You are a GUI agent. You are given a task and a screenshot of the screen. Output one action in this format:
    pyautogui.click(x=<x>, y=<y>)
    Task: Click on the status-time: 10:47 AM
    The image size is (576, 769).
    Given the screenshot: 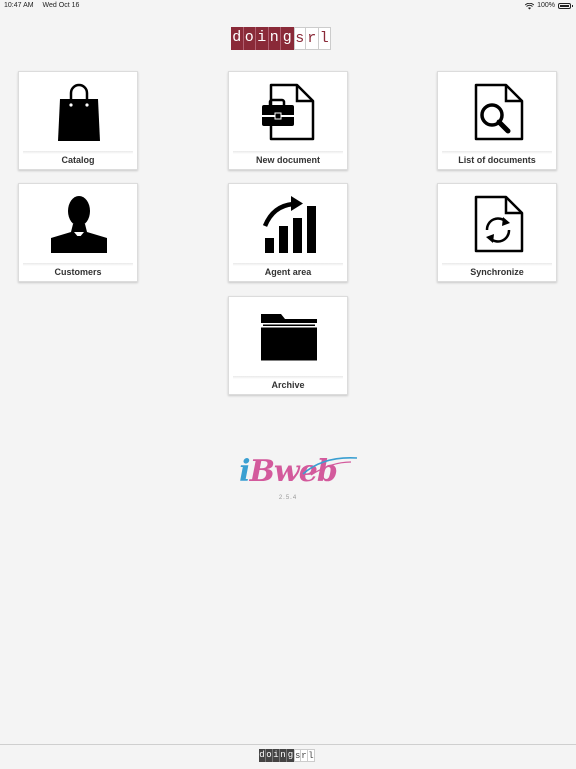 What is the action you would take?
    pyautogui.click(x=19, y=5)
    